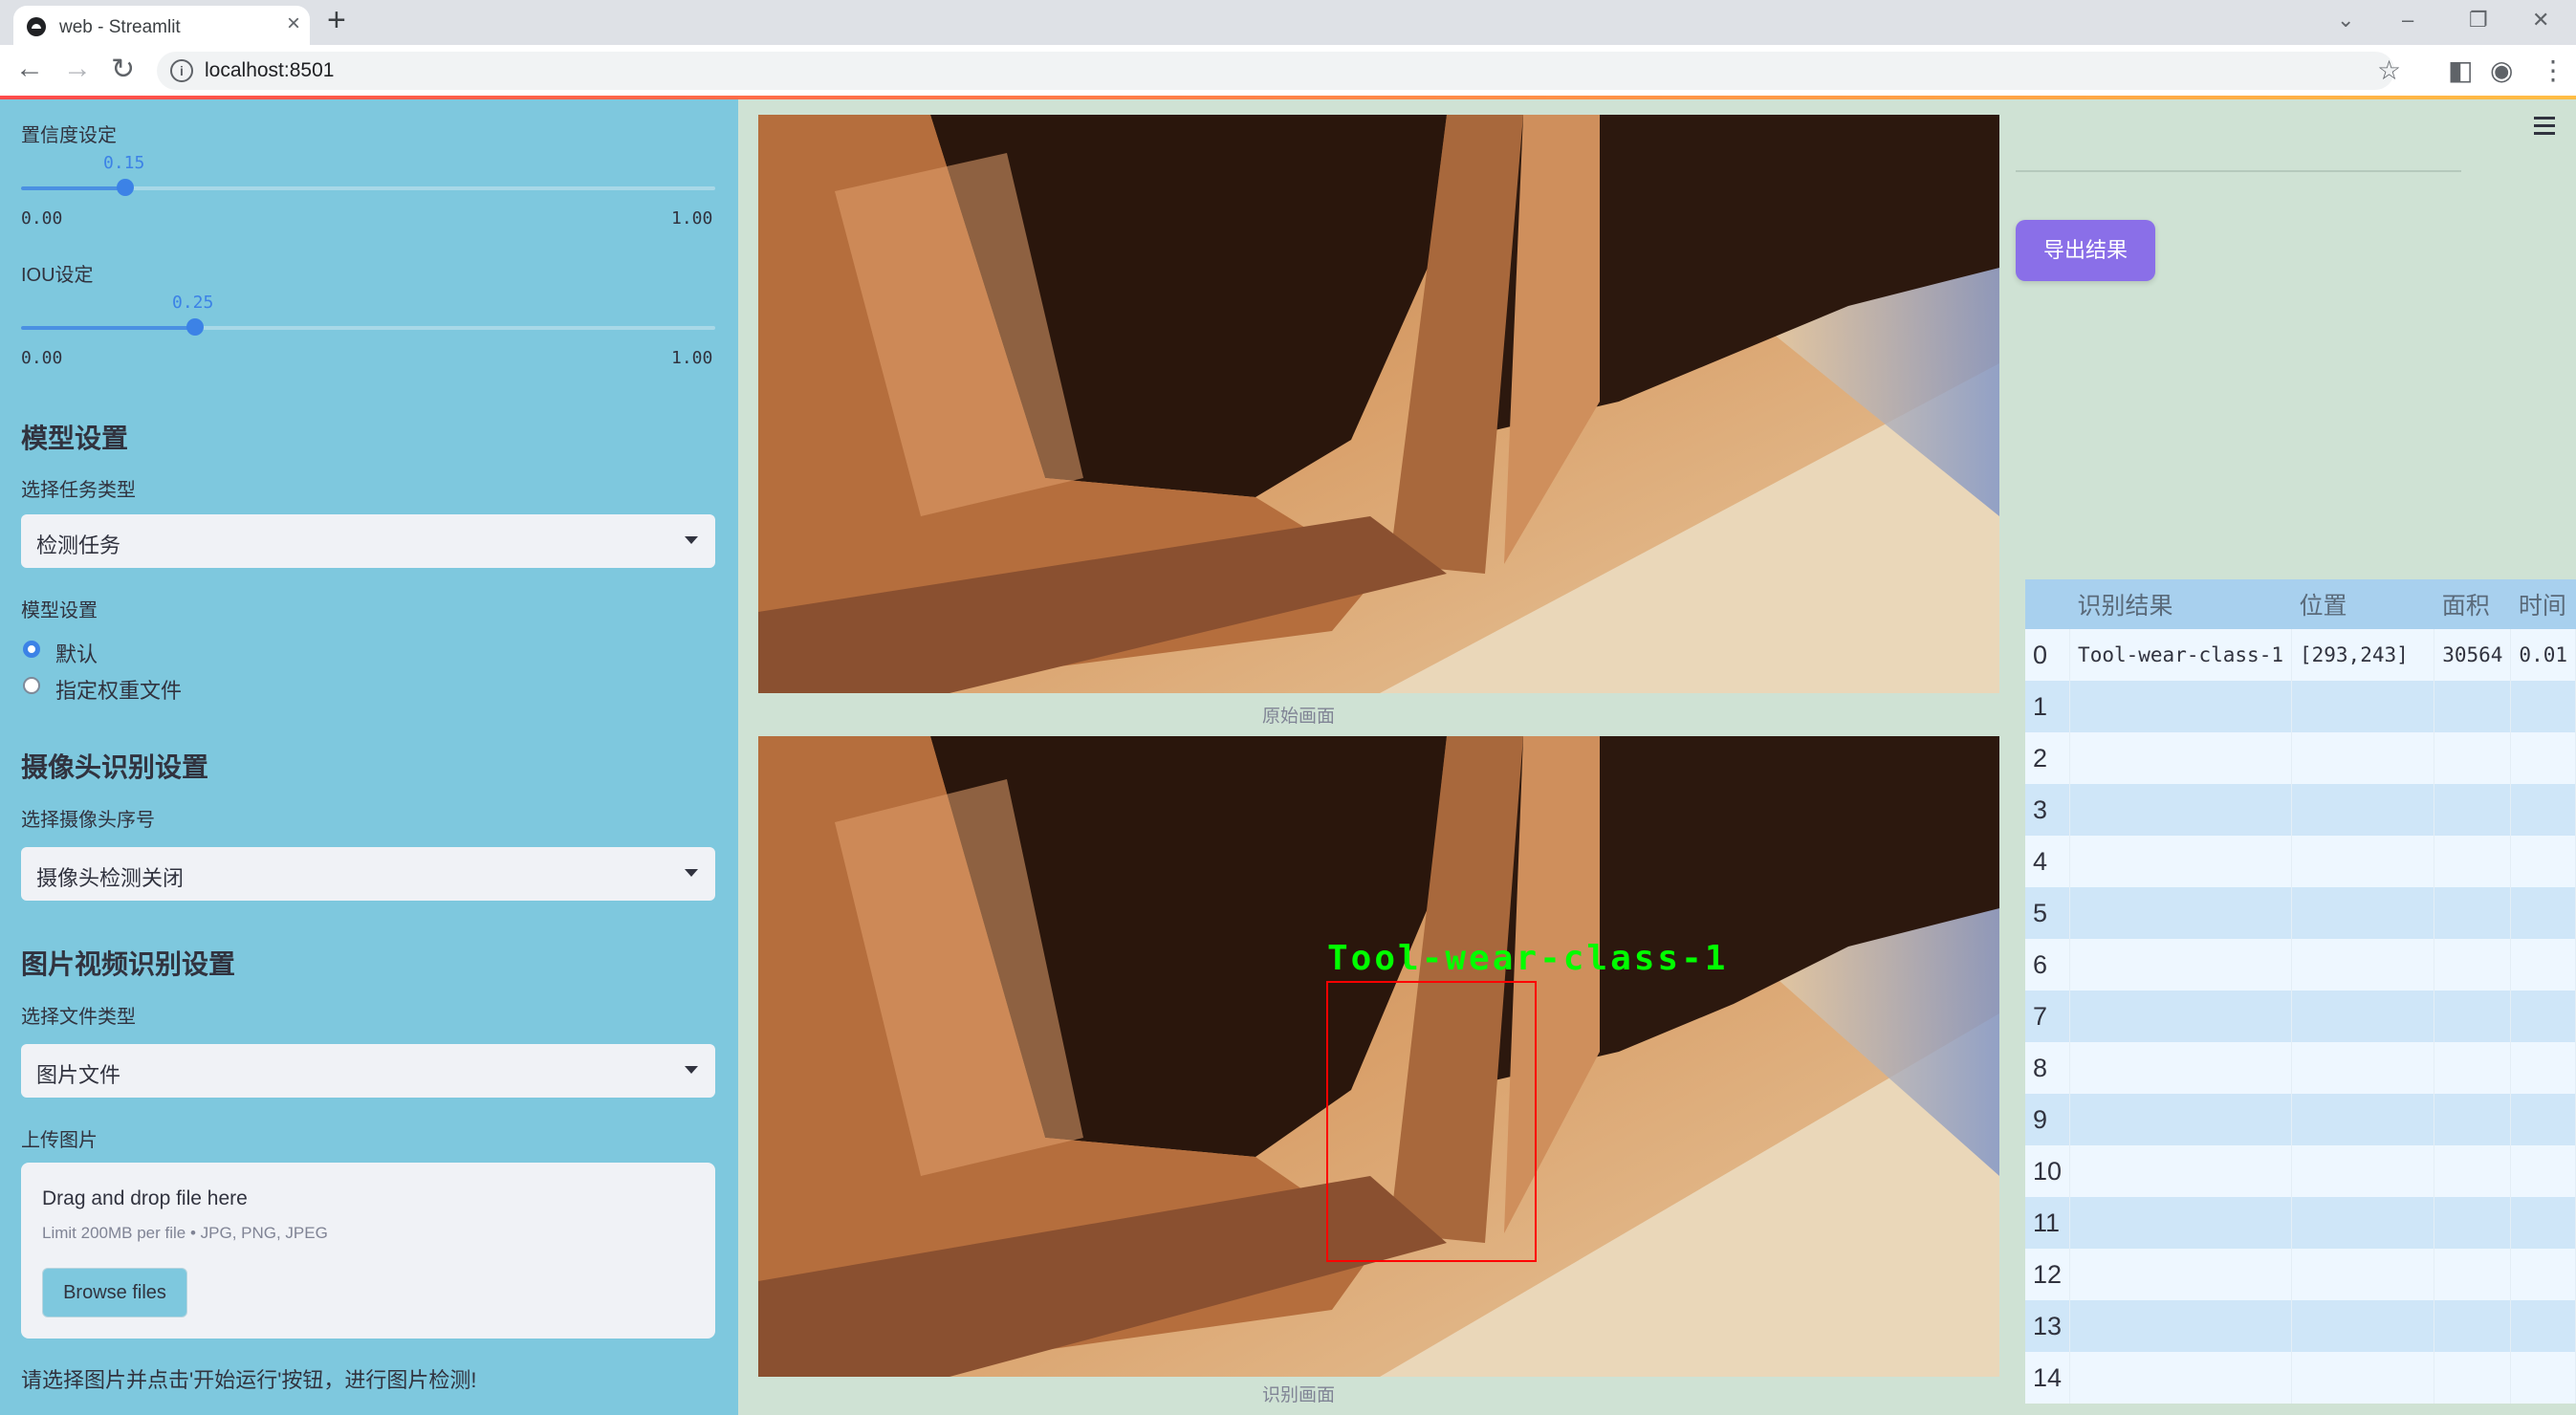  I want to click on row-index: 2, so click(2048, 758).